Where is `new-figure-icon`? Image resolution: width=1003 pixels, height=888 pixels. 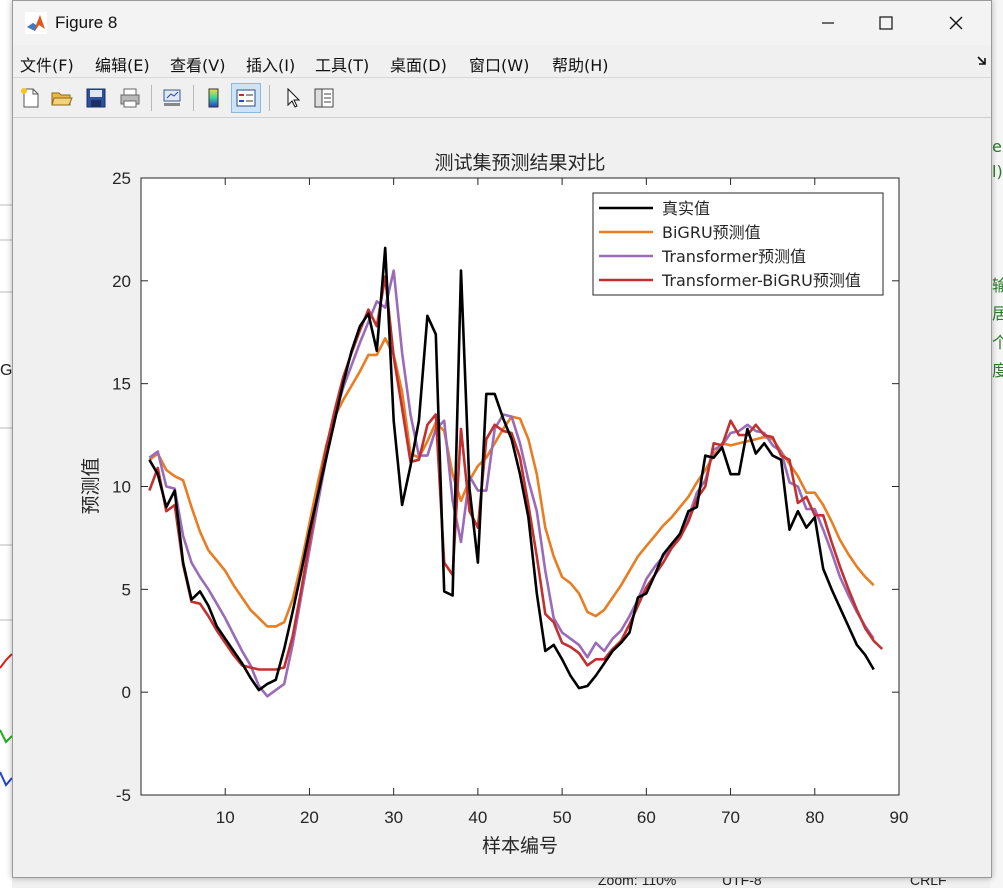 new-figure-icon is located at coordinates (30, 98).